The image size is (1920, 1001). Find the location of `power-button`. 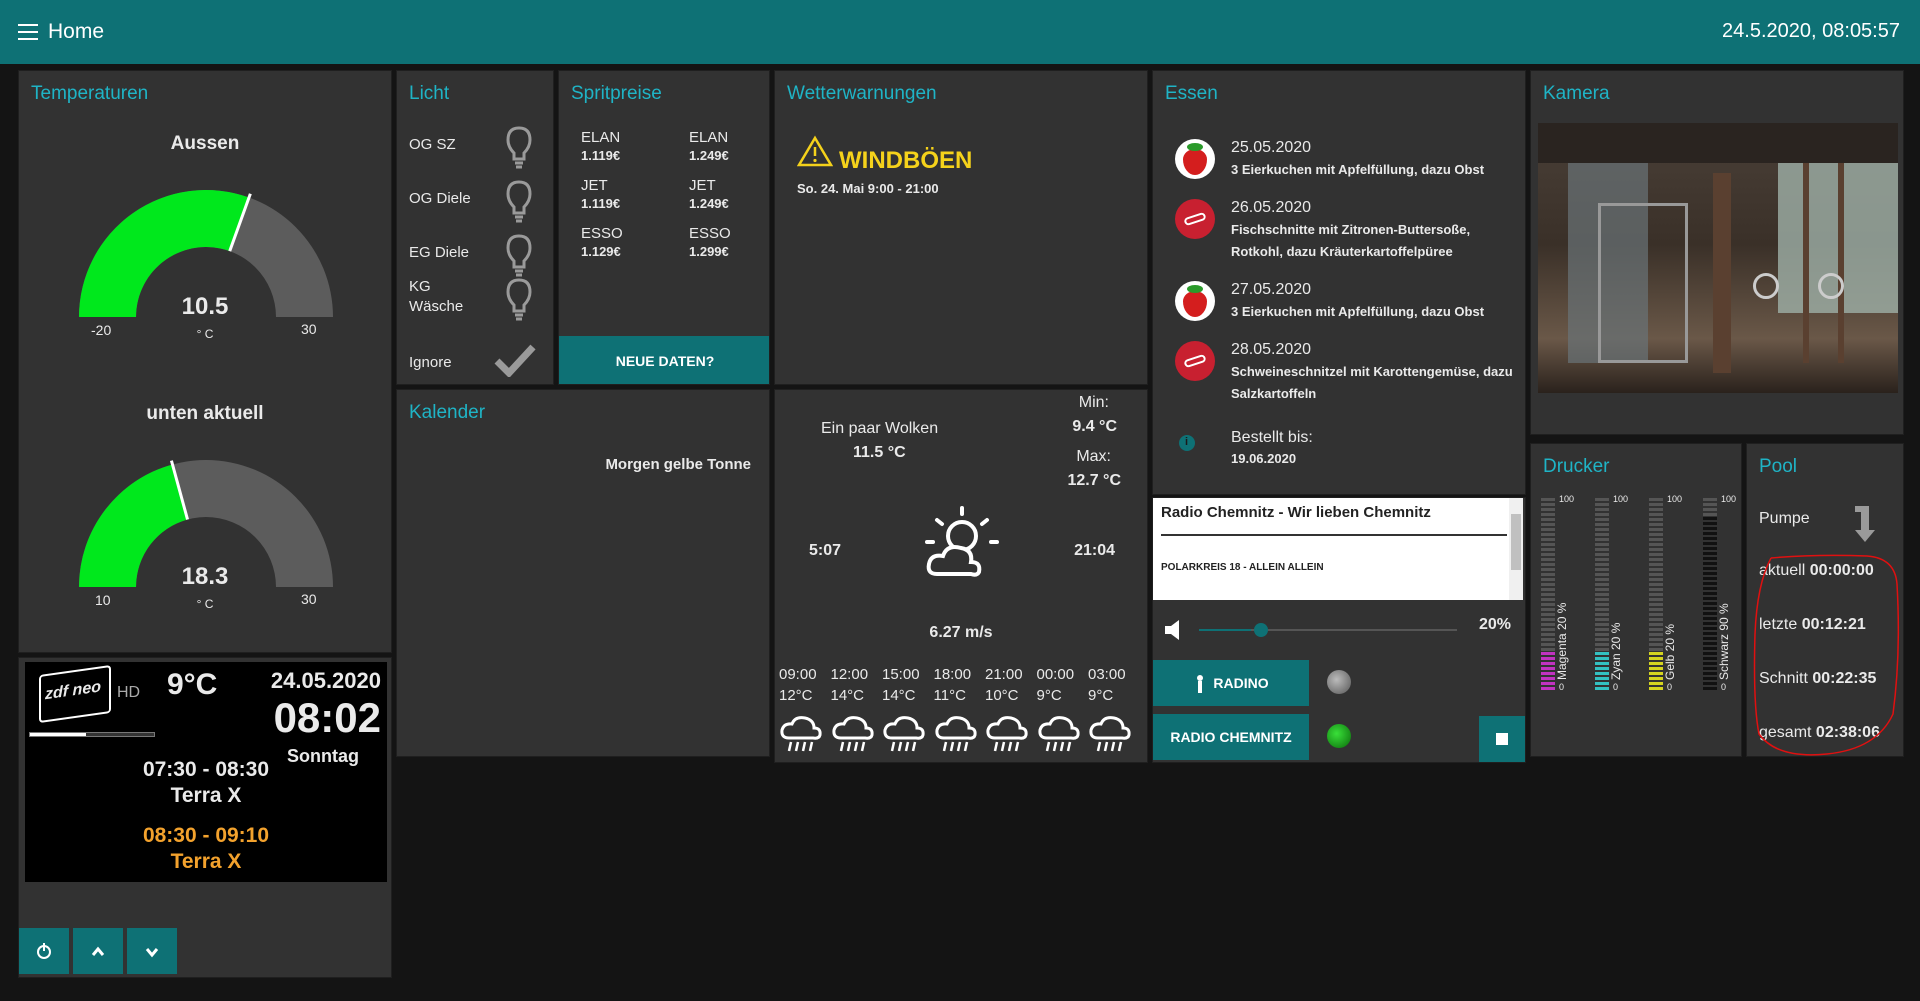

power-button is located at coordinates (44, 951).